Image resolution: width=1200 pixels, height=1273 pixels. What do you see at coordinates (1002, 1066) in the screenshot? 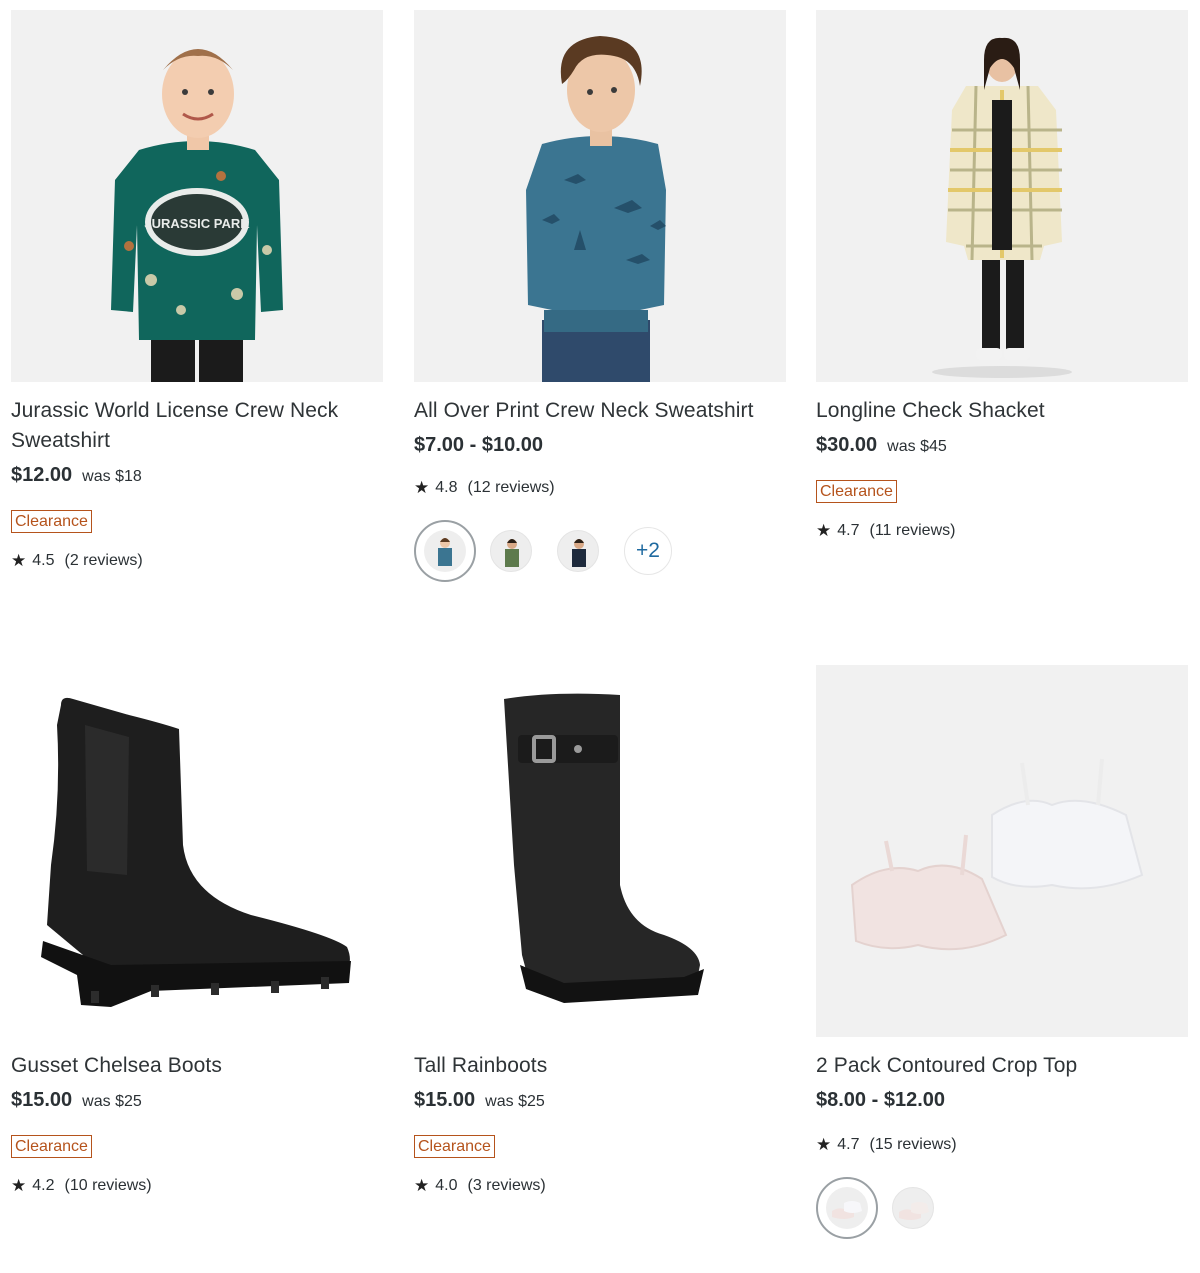
I see `product-title: 2 Pack Contoured Crop Top` at bounding box center [1002, 1066].